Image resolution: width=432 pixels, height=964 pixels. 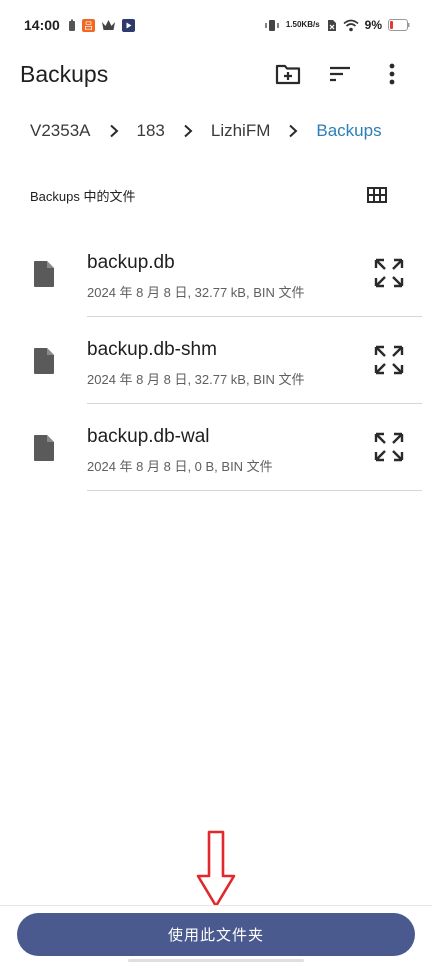 I want to click on sort-icon, so click(x=340, y=74).